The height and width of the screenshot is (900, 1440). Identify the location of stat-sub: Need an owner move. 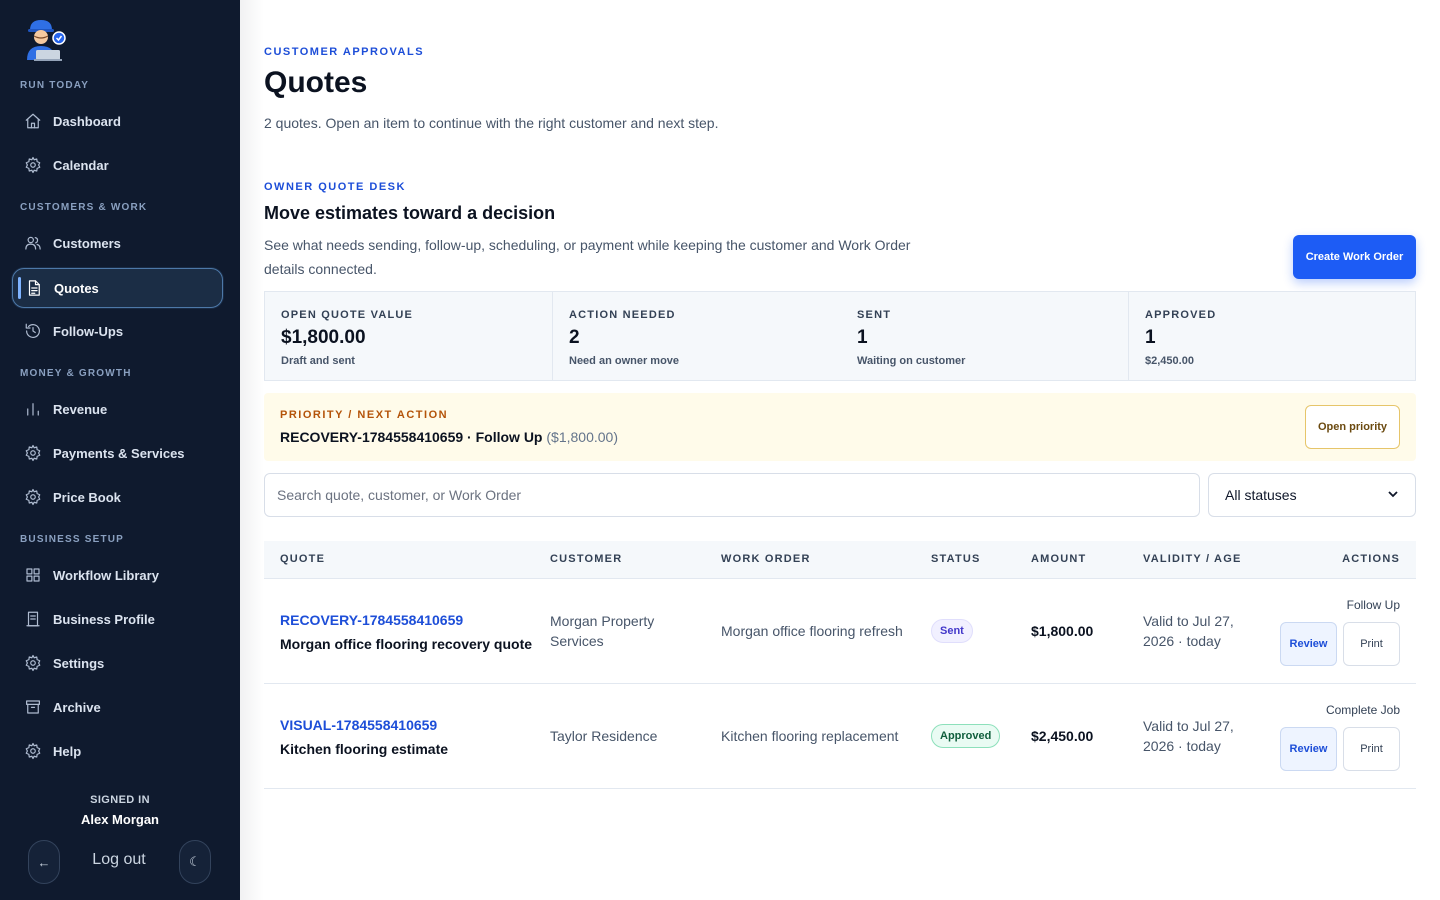
(624, 361).